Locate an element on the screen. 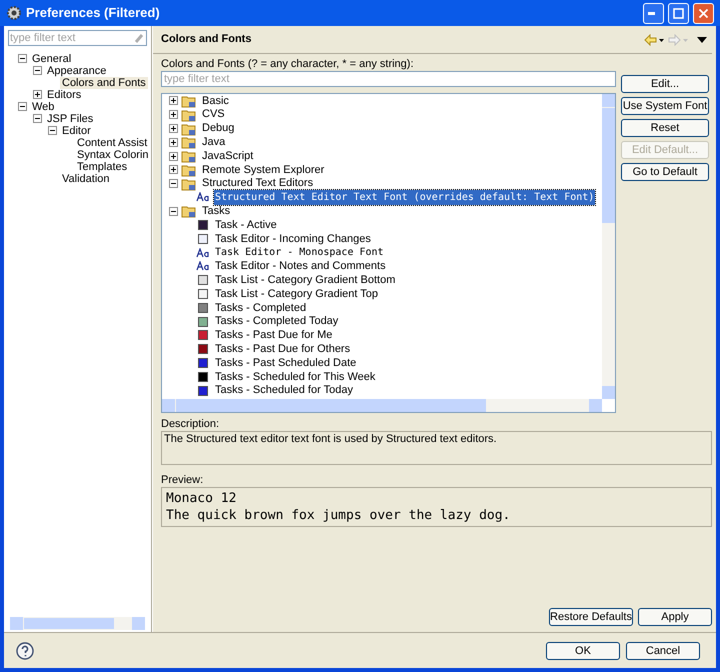 The height and width of the screenshot is (672, 720). filter-label: Colors and Fonts (? = any character, * = any string): is located at coordinates (288, 64).